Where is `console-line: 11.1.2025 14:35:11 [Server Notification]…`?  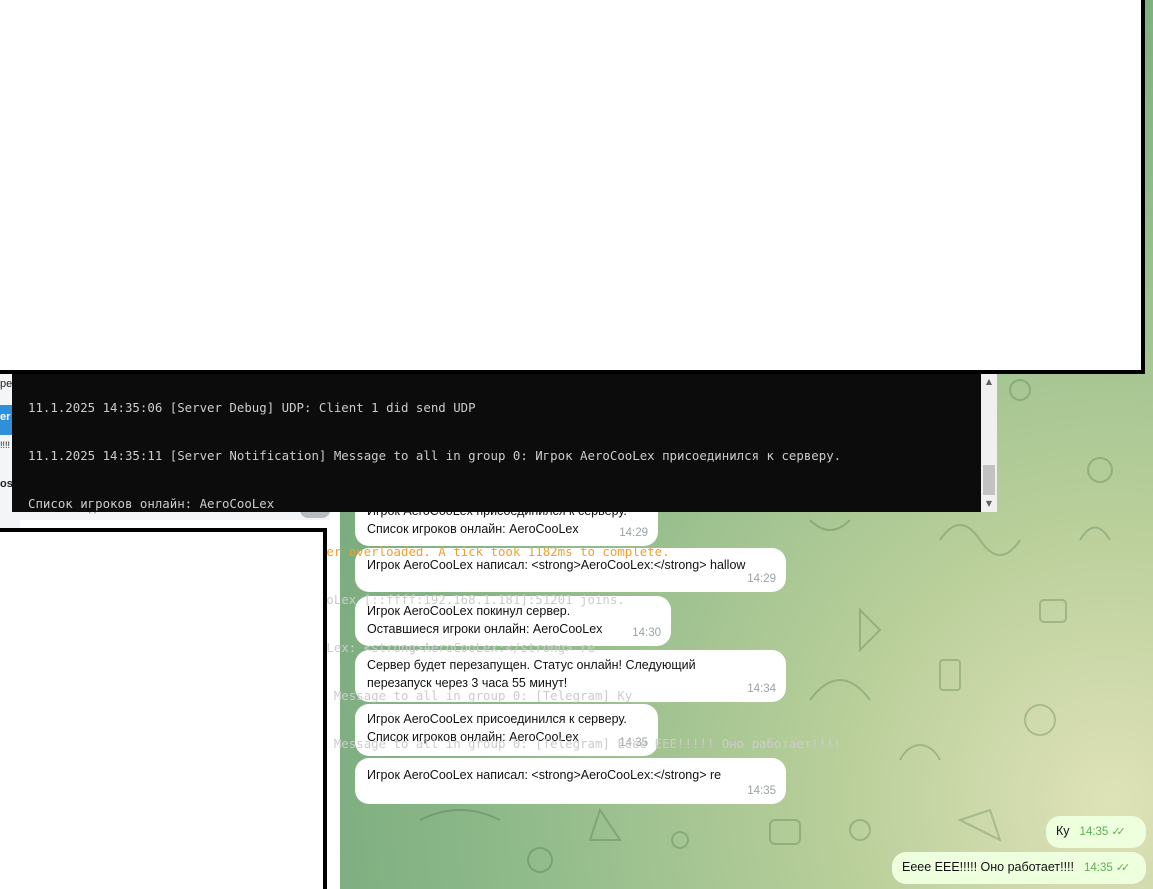
console-line: 11.1.2025 14:35:11 [Server Notification]… is located at coordinates (435, 455).